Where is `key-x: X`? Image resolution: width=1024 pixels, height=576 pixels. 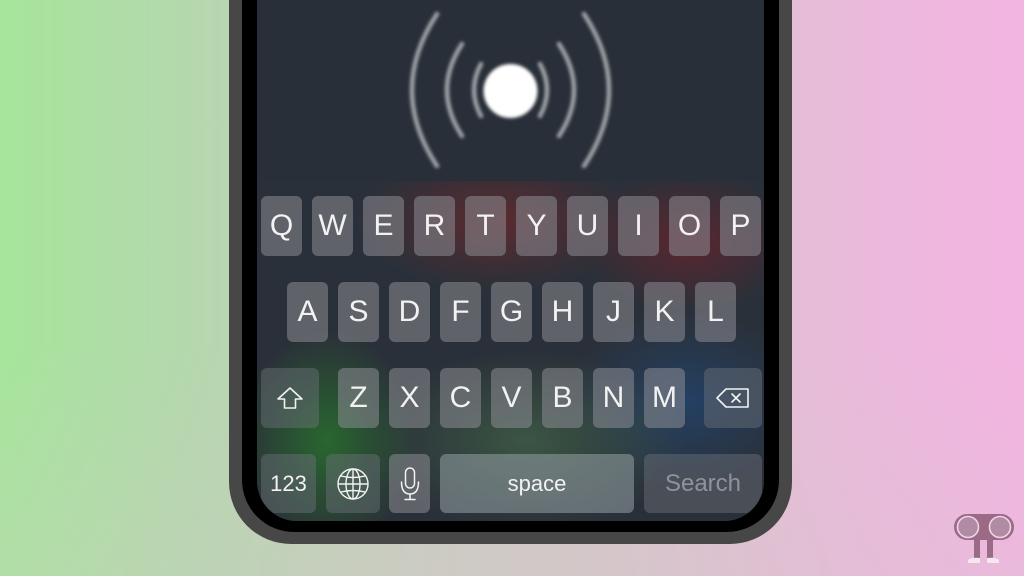
key-x: X is located at coordinates (409, 398).